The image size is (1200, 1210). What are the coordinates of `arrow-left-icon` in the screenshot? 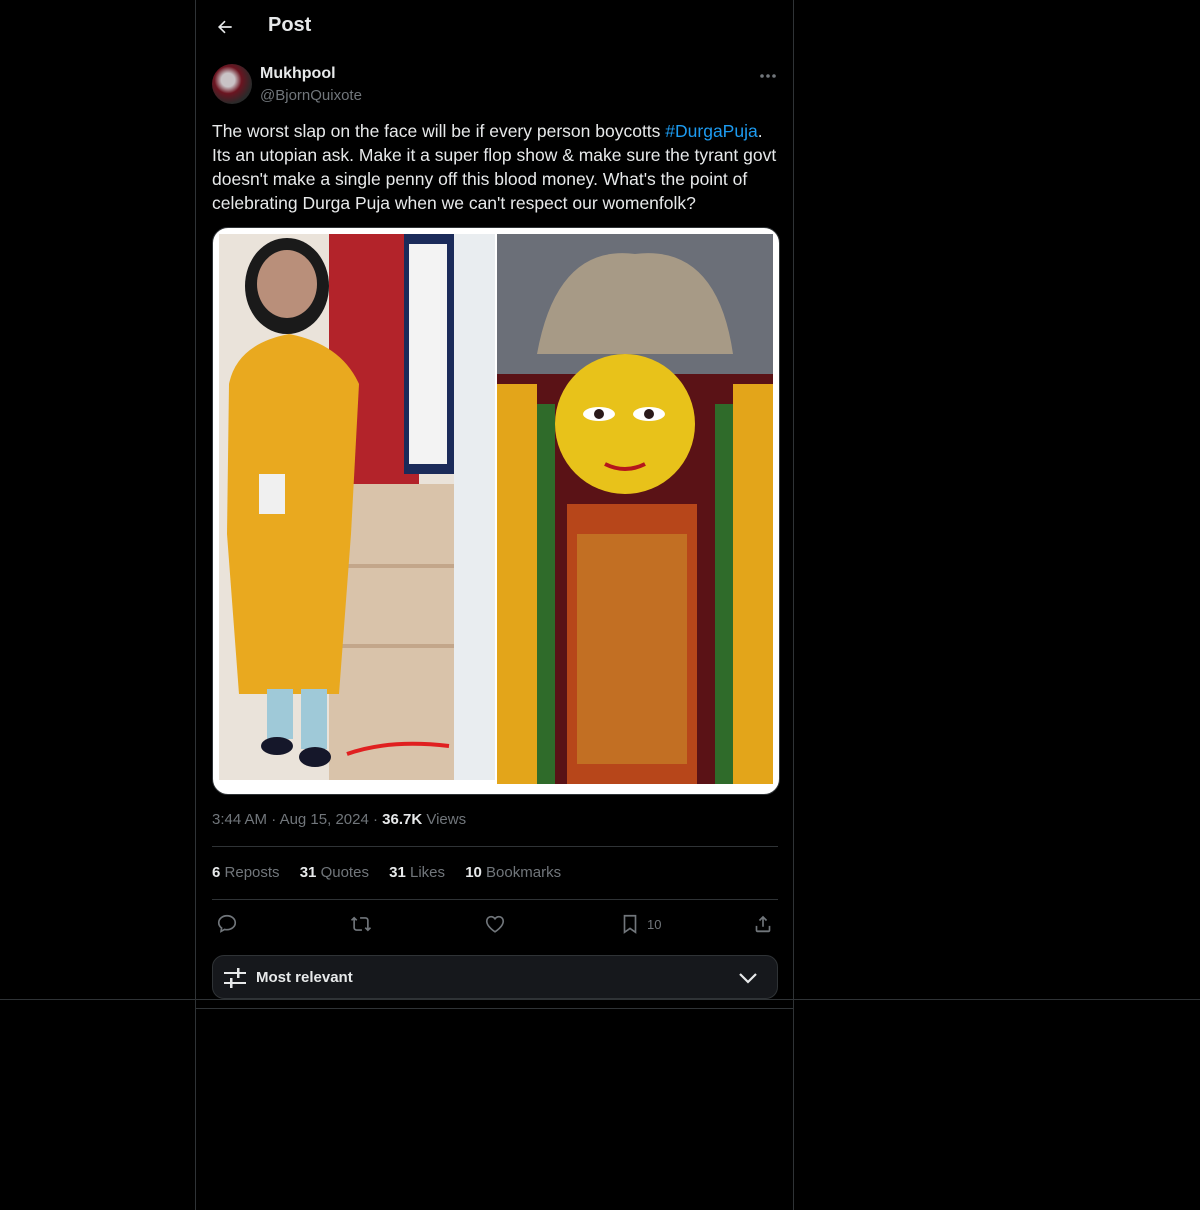 It's located at (224, 27).